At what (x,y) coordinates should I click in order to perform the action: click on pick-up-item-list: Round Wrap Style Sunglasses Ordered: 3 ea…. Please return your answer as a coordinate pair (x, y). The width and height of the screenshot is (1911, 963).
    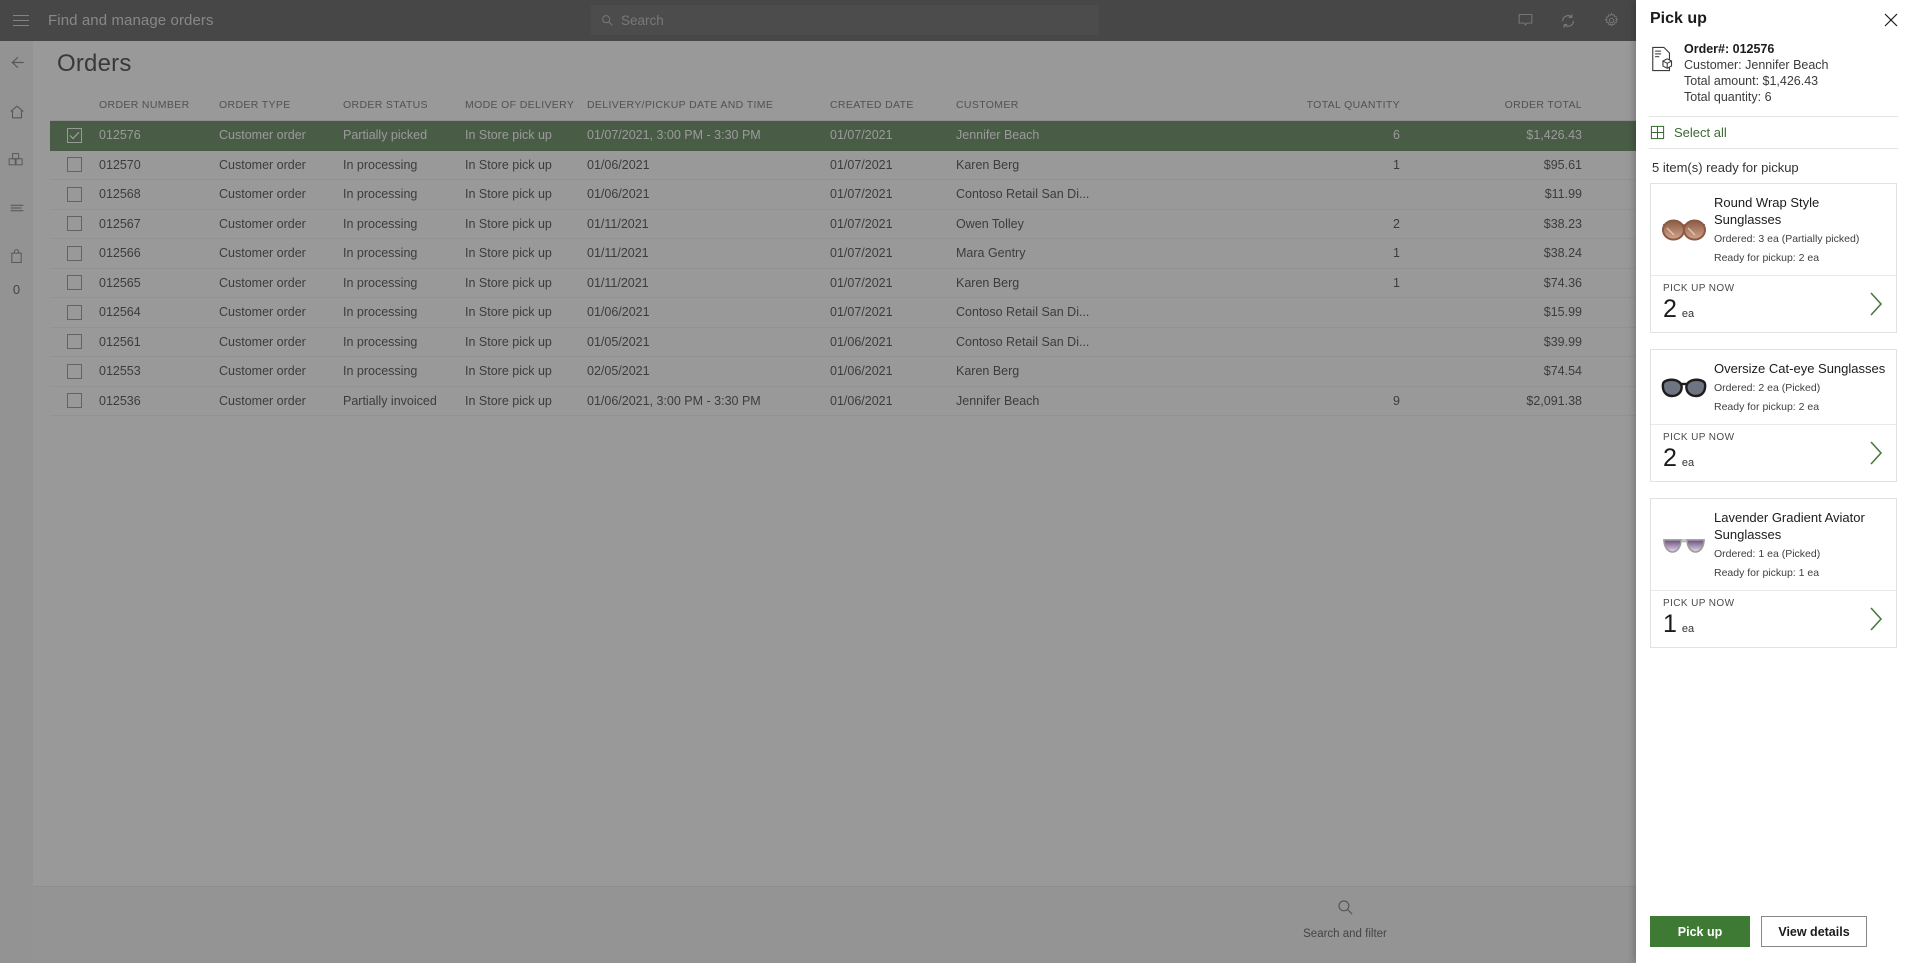
    Looking at the image, I should click on (1773, 549).